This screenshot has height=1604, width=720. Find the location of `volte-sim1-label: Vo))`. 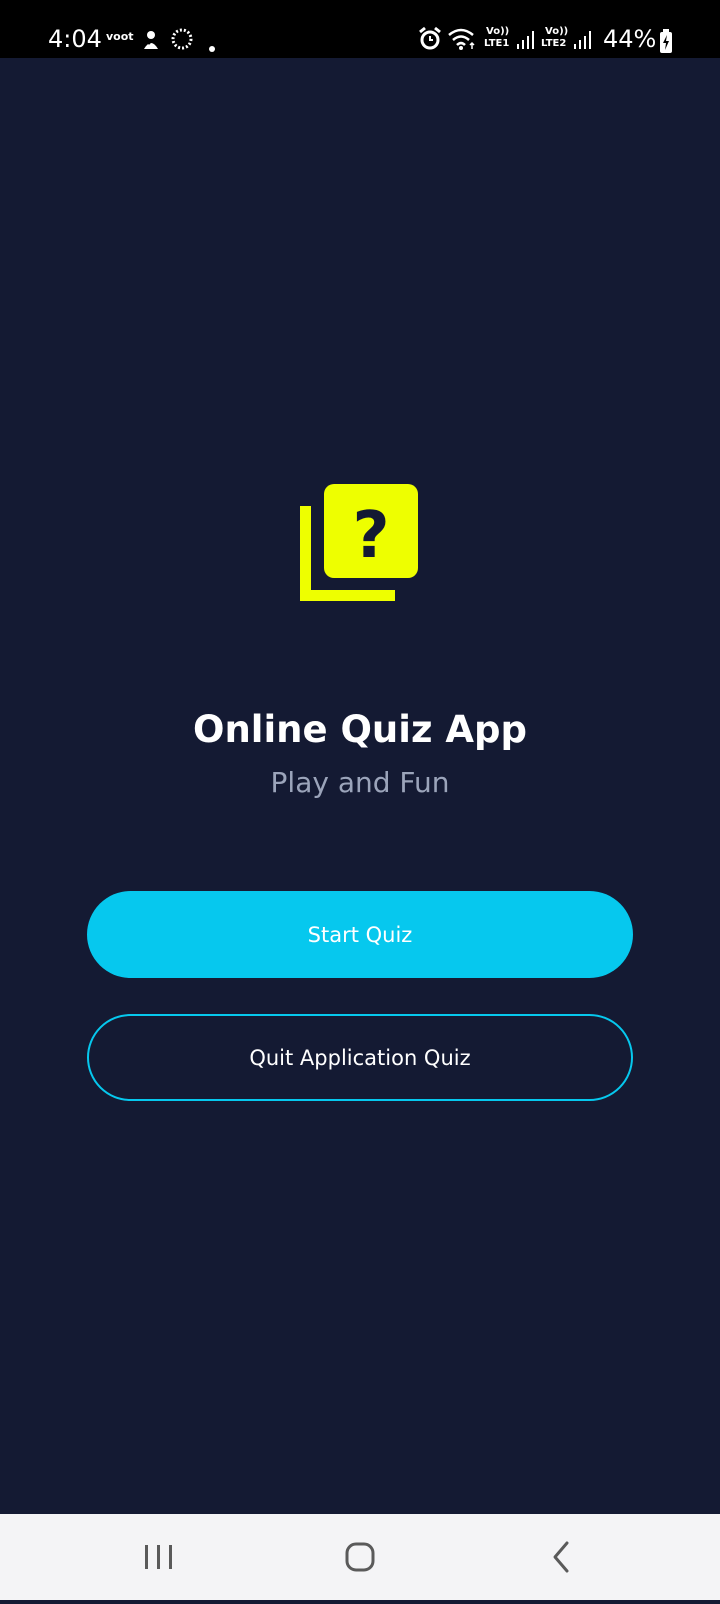

volte-sim1-label: Vo)) is located at coordinates (498, 31).